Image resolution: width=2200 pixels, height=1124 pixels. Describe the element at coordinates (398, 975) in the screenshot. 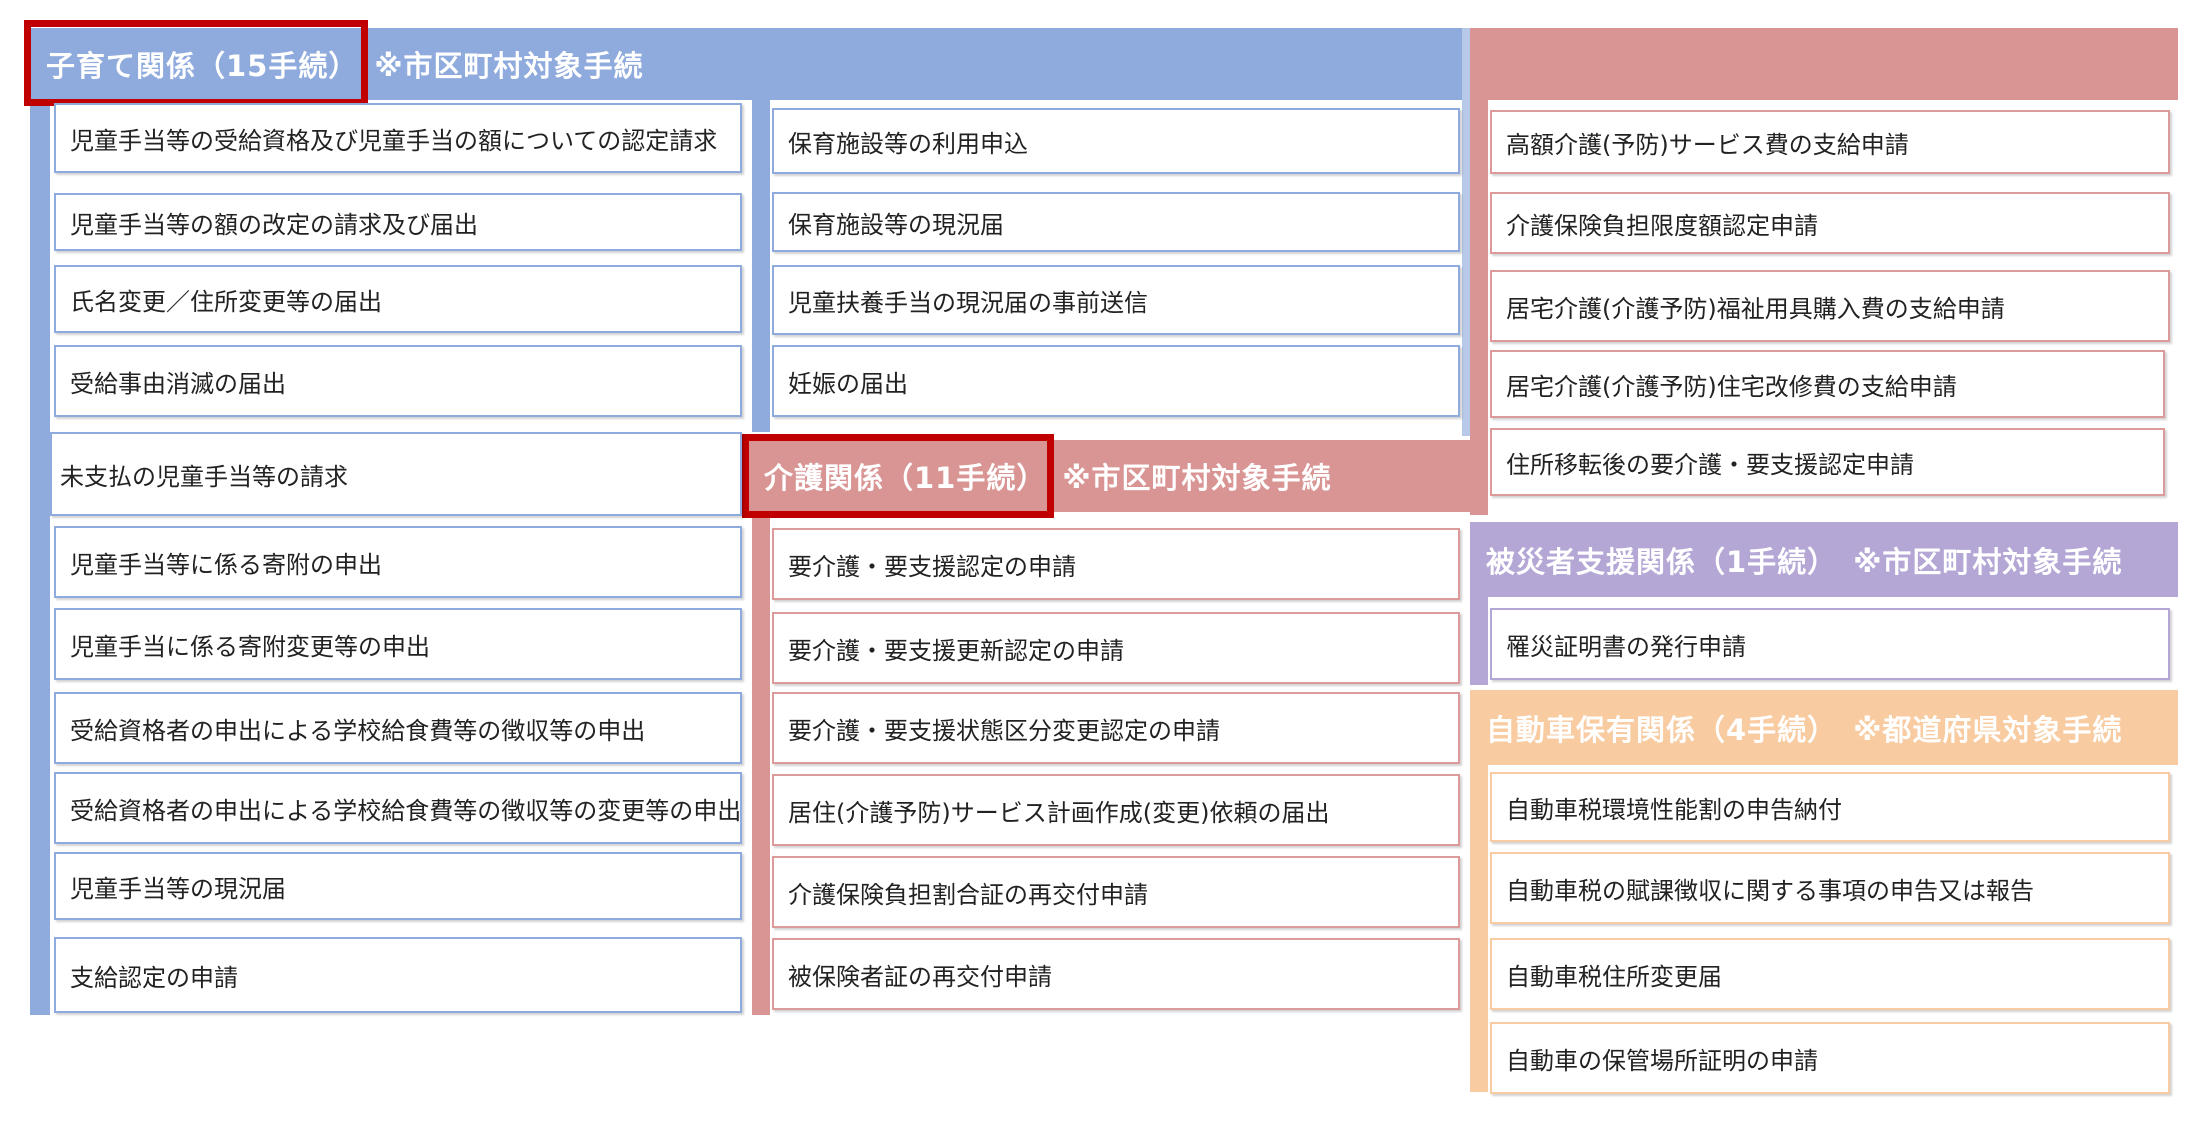

I see `procedure-item: 支給認定の申請` at that location.